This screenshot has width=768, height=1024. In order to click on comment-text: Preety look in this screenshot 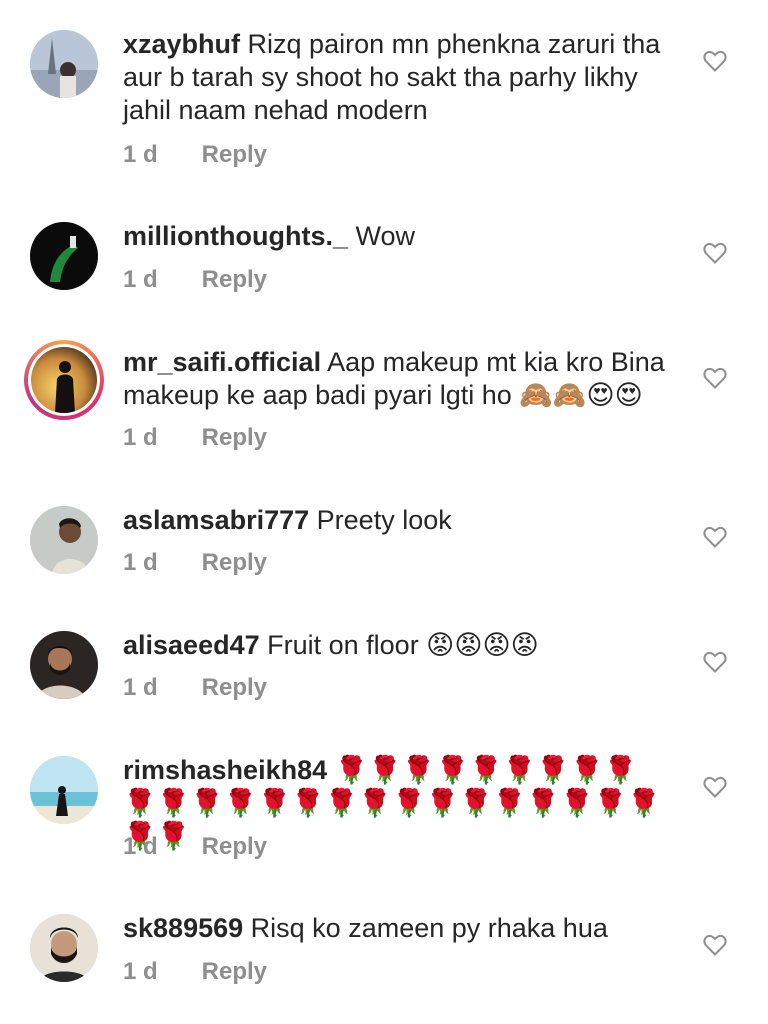, I will do `click(384, 520)`.